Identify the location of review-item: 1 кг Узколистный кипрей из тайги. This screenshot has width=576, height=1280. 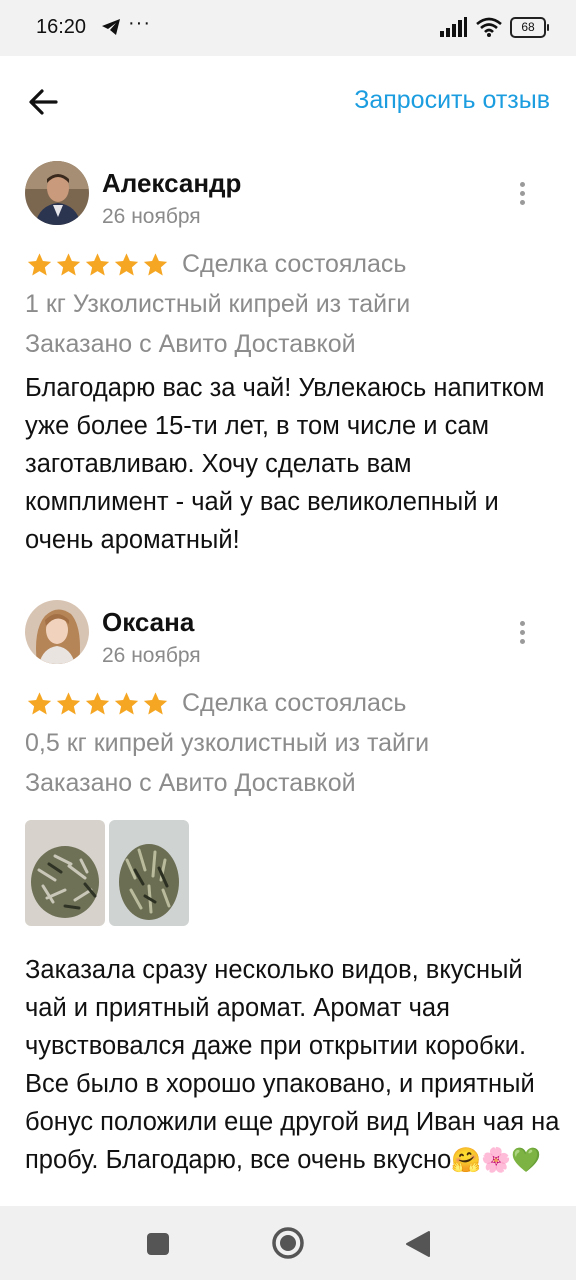
(218, 304).